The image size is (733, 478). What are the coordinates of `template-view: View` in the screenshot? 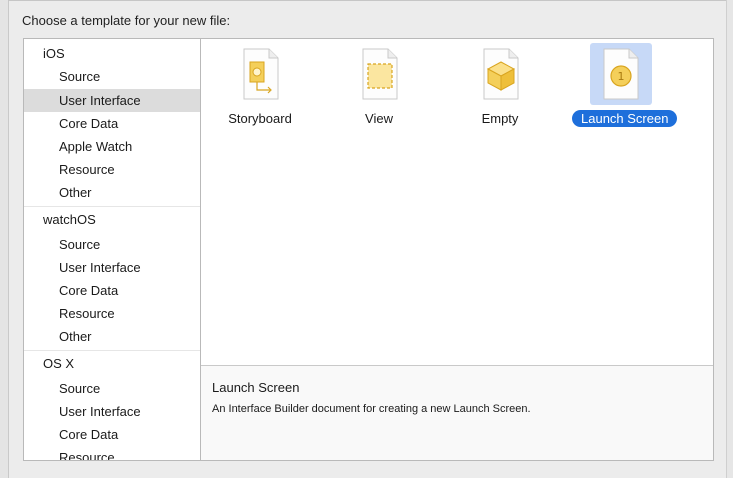 It's located at (379, 93).